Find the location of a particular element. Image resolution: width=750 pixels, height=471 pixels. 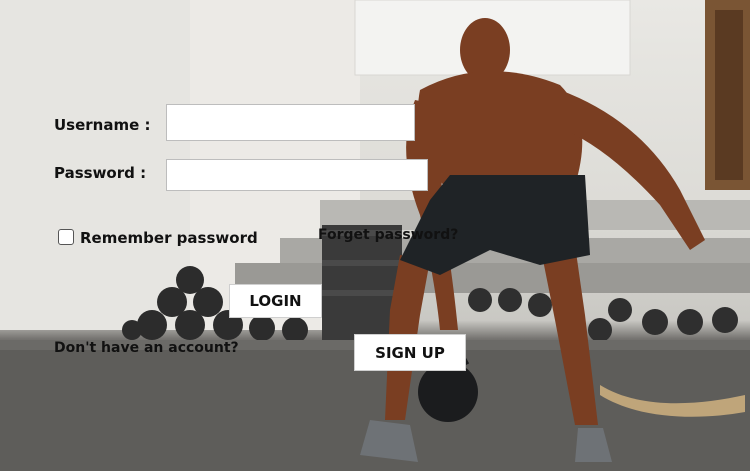

no-account-text: Don't have an account? is located at coordinates (146, 348).